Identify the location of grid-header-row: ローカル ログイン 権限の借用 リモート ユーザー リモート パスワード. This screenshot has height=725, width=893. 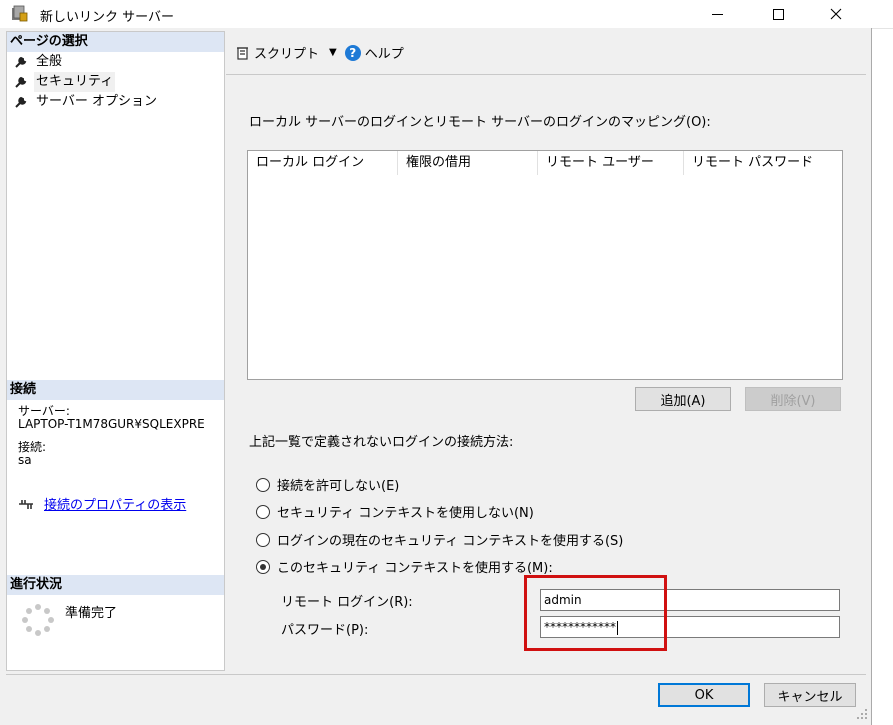
(545, 163).